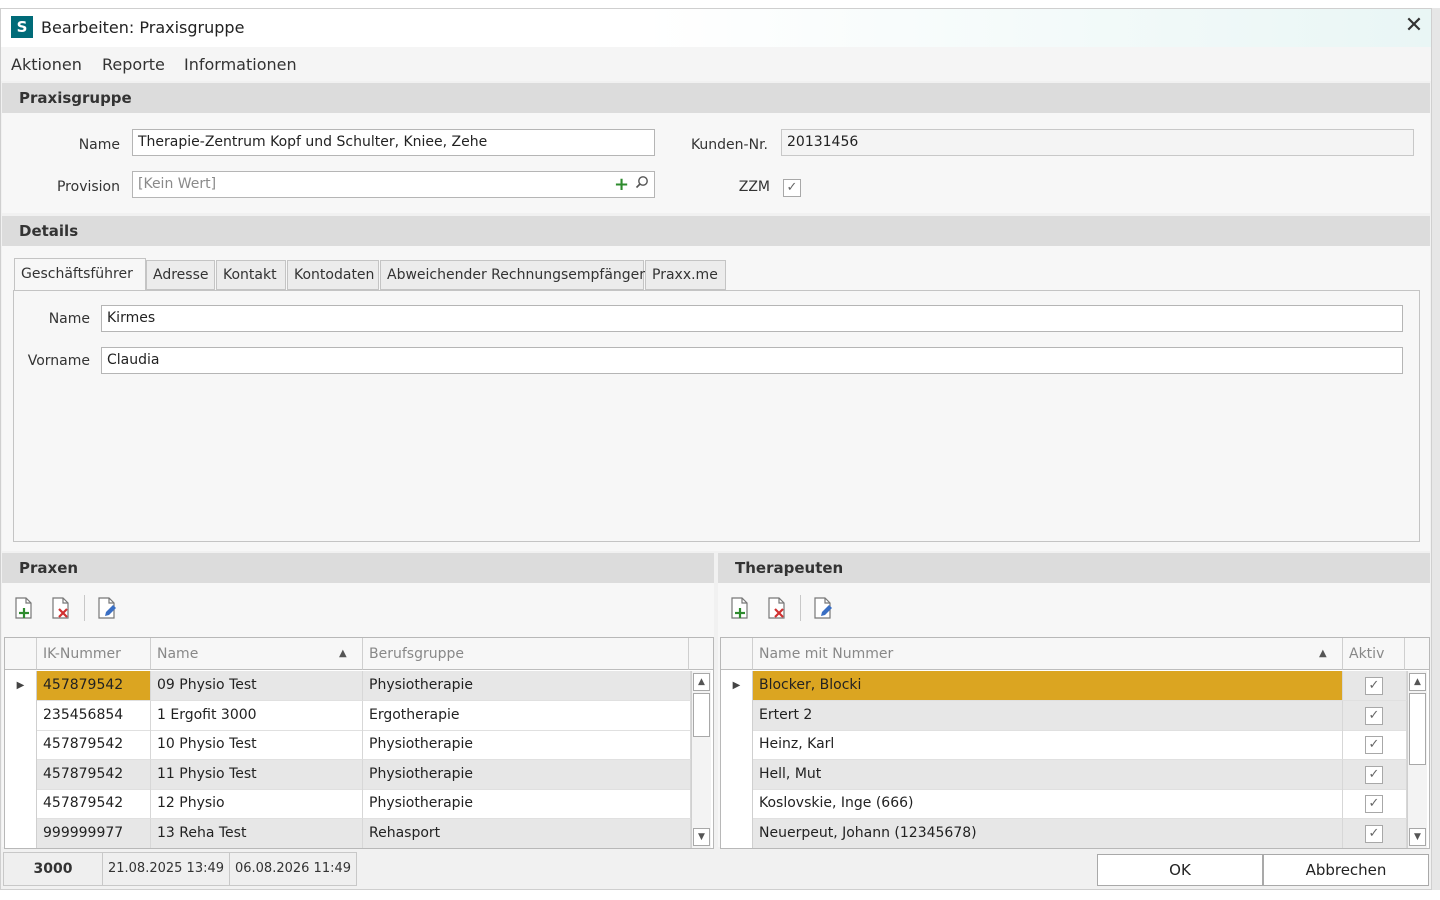 This screenshot has height=900, width=1440. I want to click on gf-name-label: Name, so click(69, 319).